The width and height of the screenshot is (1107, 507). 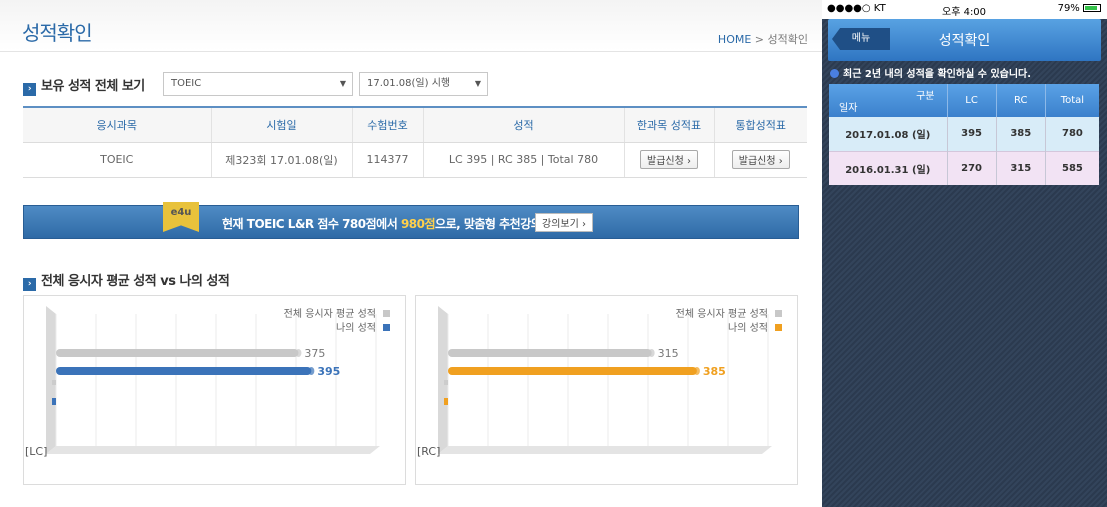 I want to click on cell-date: 제323회 17.01.08(일), so click(x=282, y=160).